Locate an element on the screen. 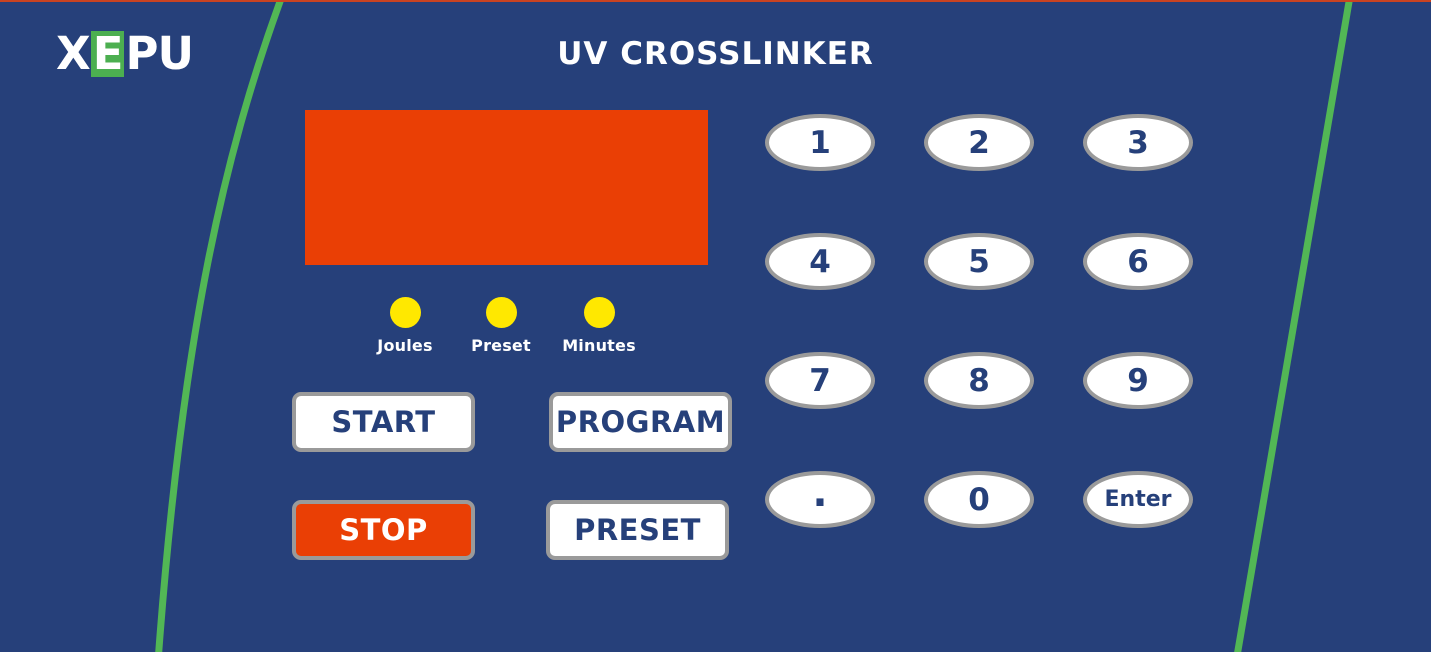 This screenshot has width=1431, height=652. keypad-key-enter: Enter is located at coordinates (1138, 499).